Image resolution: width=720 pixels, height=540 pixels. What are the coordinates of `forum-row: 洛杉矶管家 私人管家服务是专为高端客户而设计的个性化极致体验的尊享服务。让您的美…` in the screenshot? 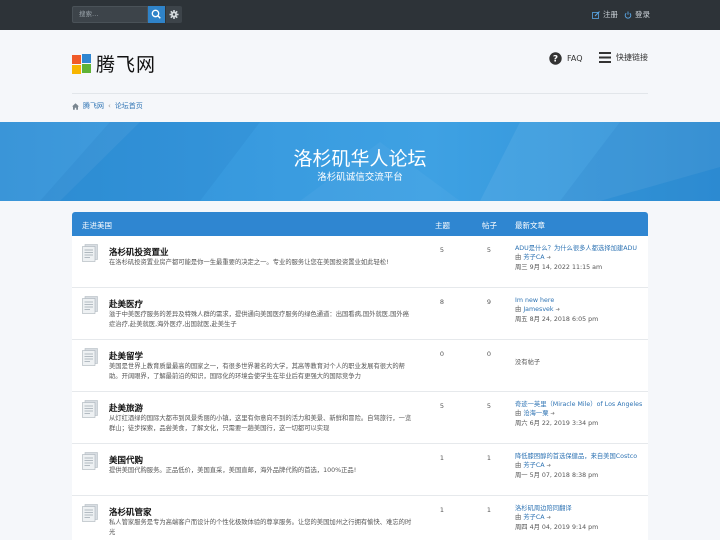 It's located at (360, 518).